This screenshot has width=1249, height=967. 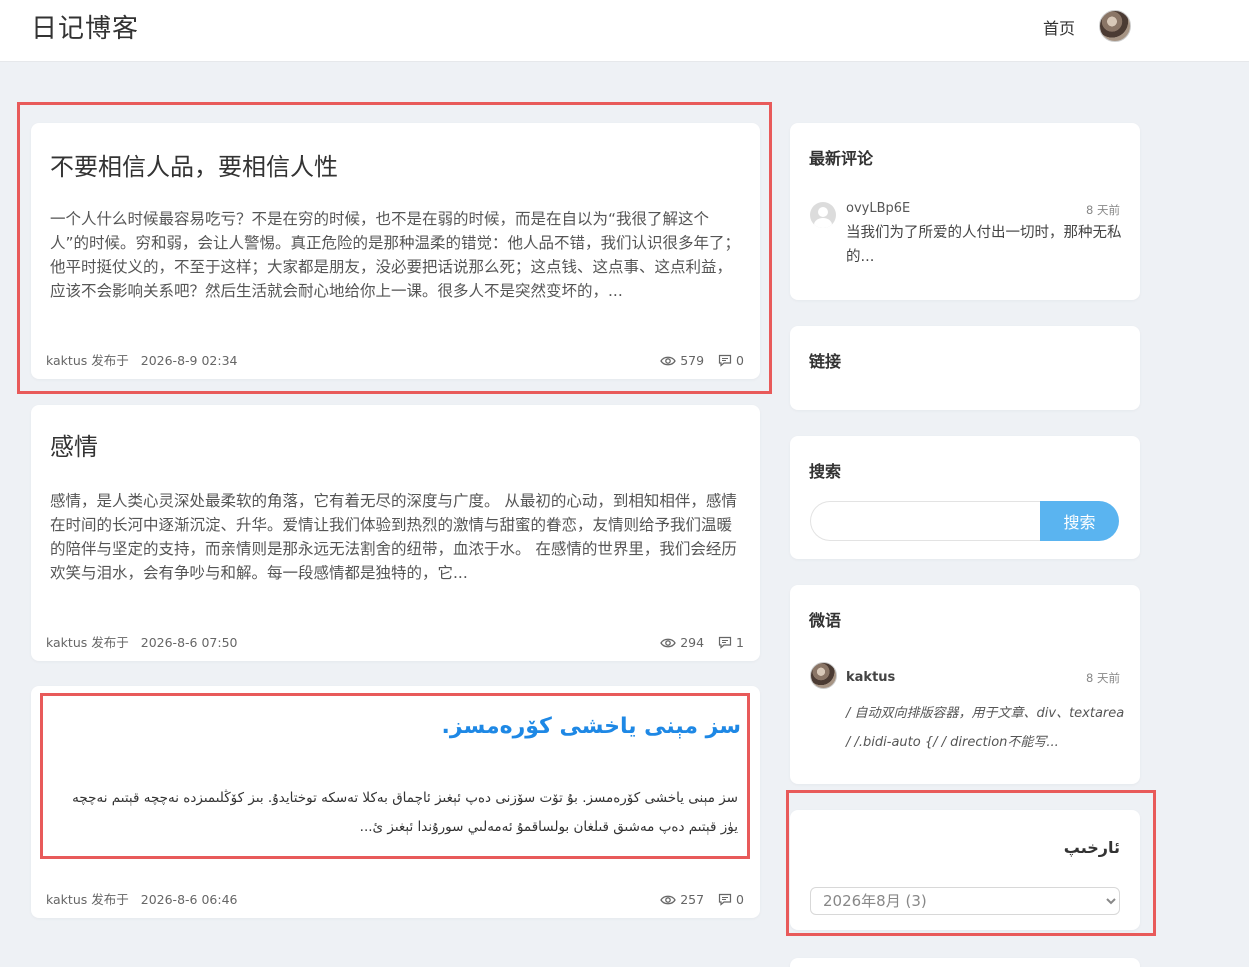 I want to click on view-count: 257, so click(x=682, y=899).